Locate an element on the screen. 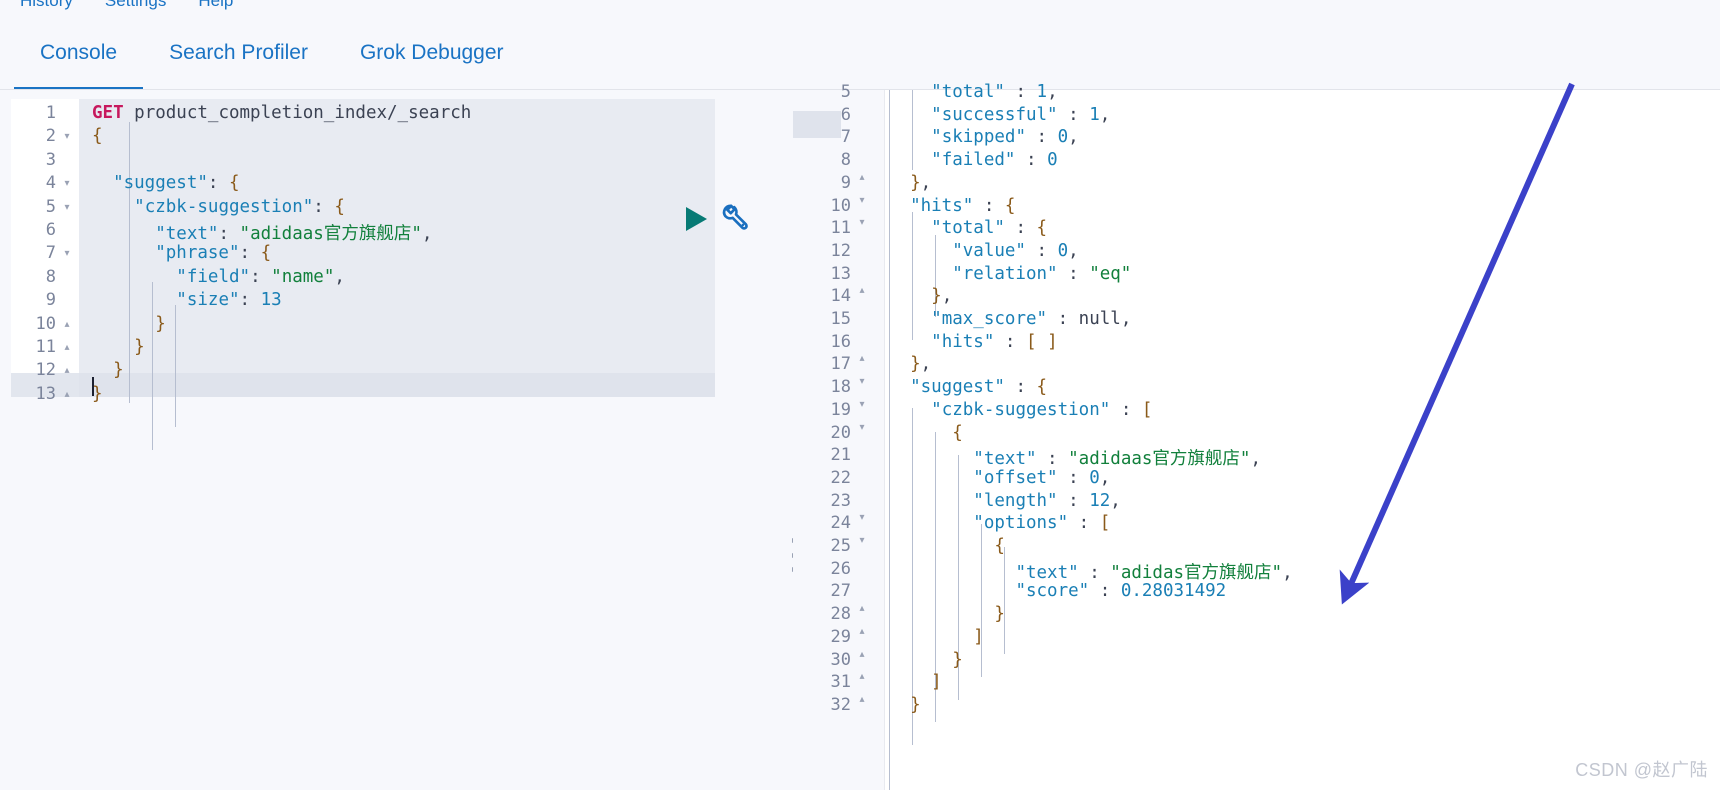  tab-search-profiler: Search Profiler is located at coordinates (238, 53).